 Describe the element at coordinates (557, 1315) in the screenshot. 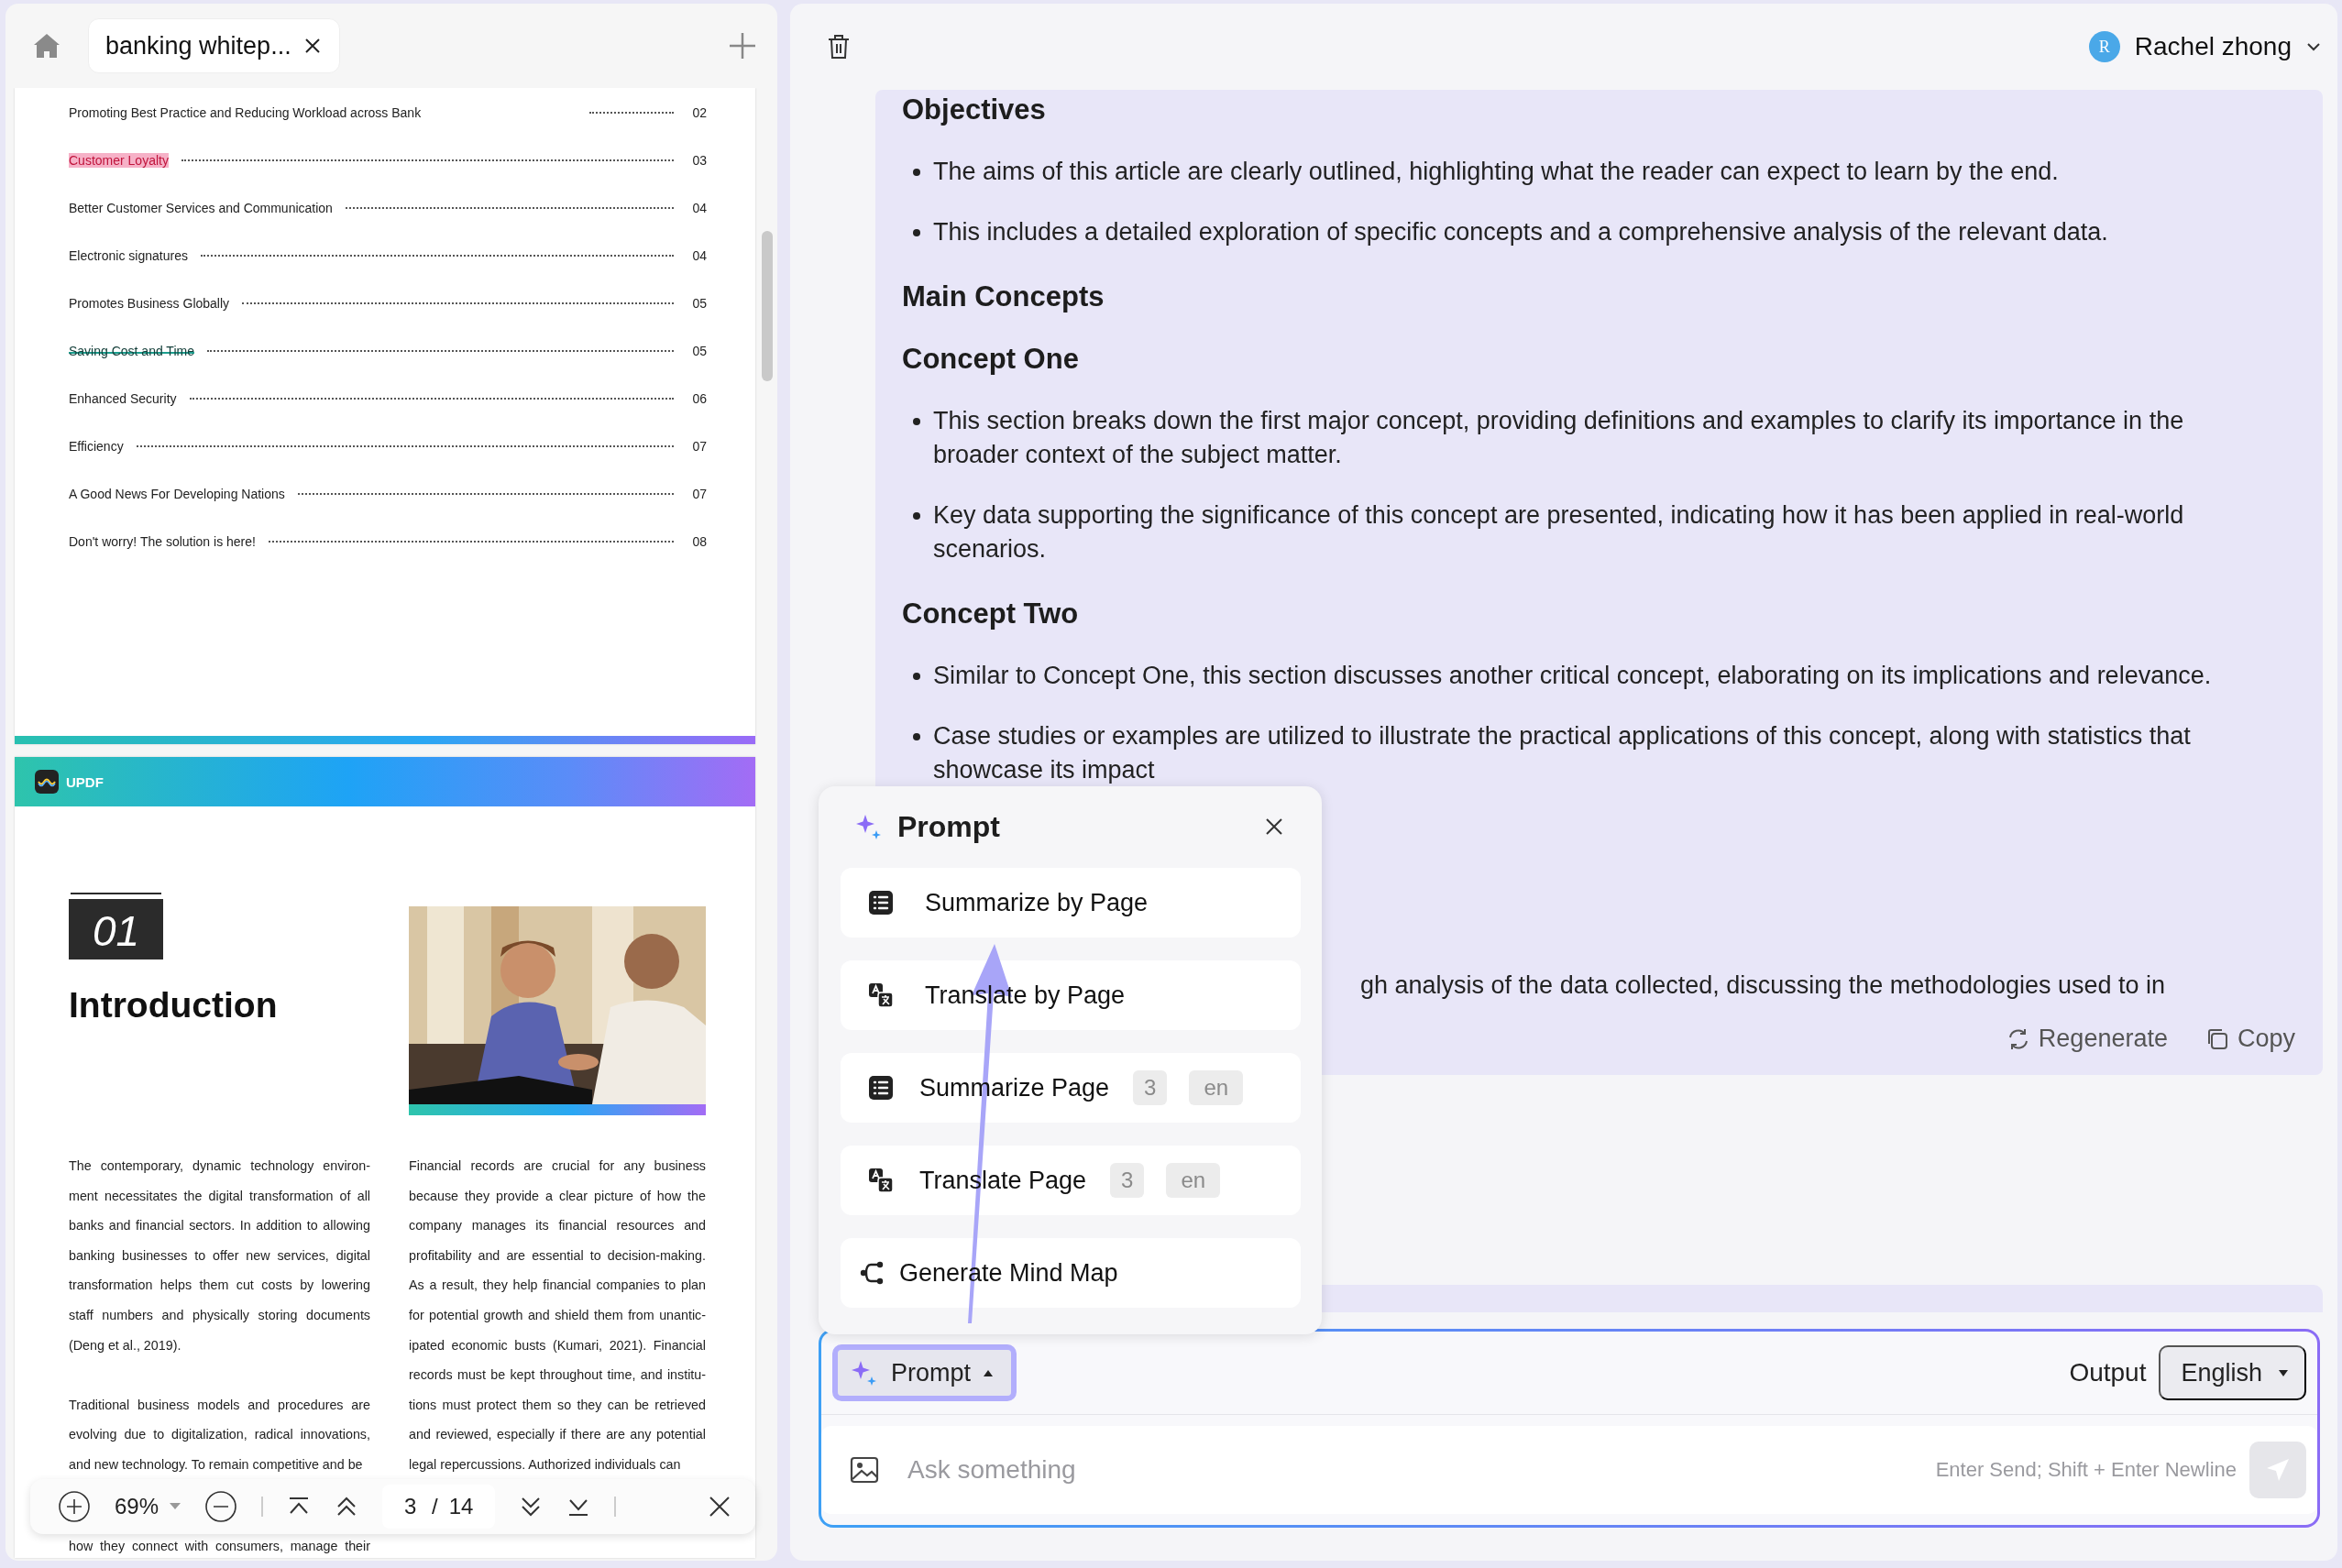

I see `body-paragraph: Financial records are crucial for any business because they provide a clear picture of how the company manages its financial resources and profitability and are essential to decision-making. As a result, they help financial companies to plan for potential growth and shield them from unantic- ipated economic busts (Kumari, 2021). Financial records must be kept throughout time, and institu- tions must protect them so they can be retrieved and reviewed, especially if there are any potential legal repercussions. Authorized individuals can` at that location.